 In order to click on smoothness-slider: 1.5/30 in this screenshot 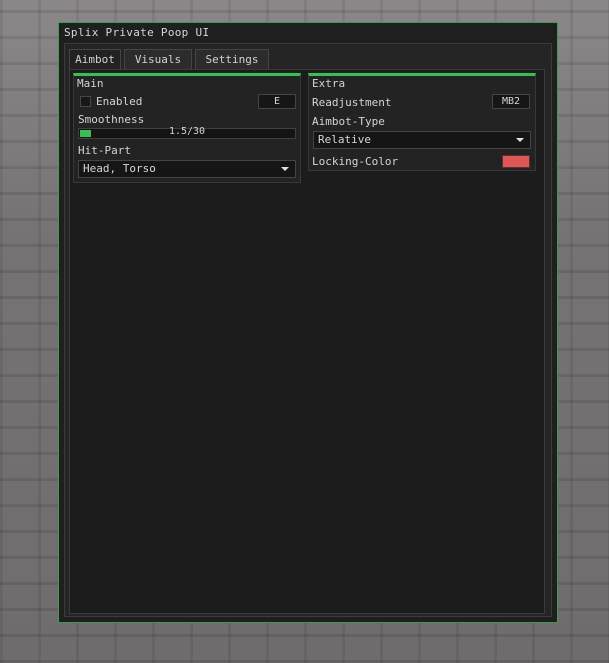, I will do `click(187, 132)`.